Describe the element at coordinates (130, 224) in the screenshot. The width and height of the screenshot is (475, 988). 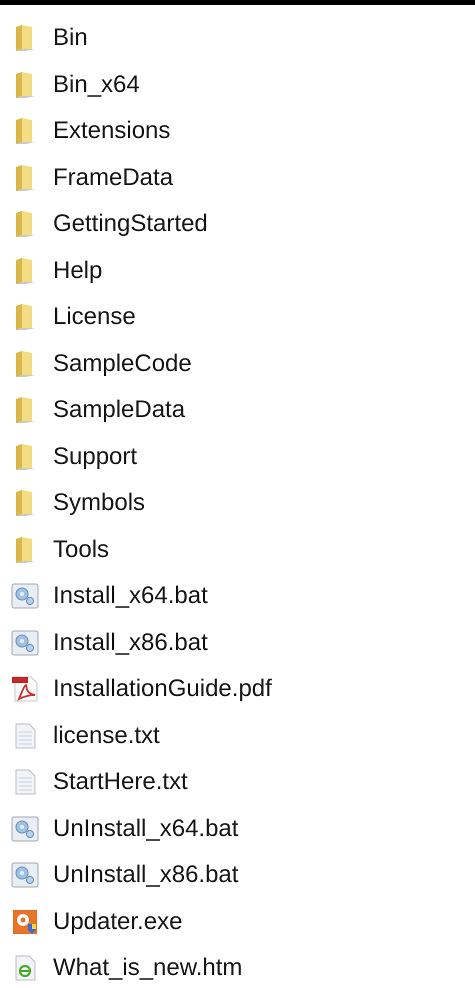
I see `file-name: GettingStarted` at that location.